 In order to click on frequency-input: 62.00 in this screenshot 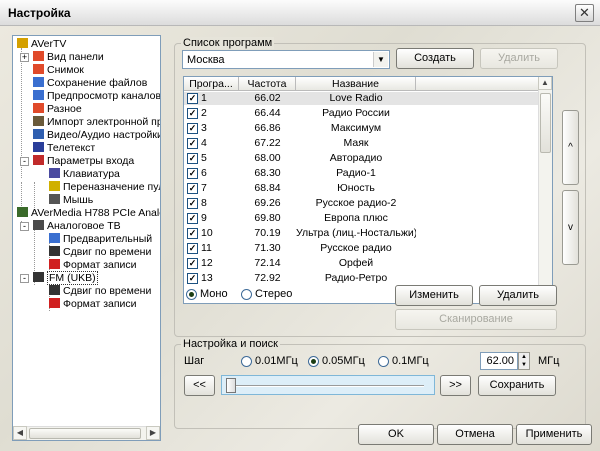, I will do `click(499, 361)`.